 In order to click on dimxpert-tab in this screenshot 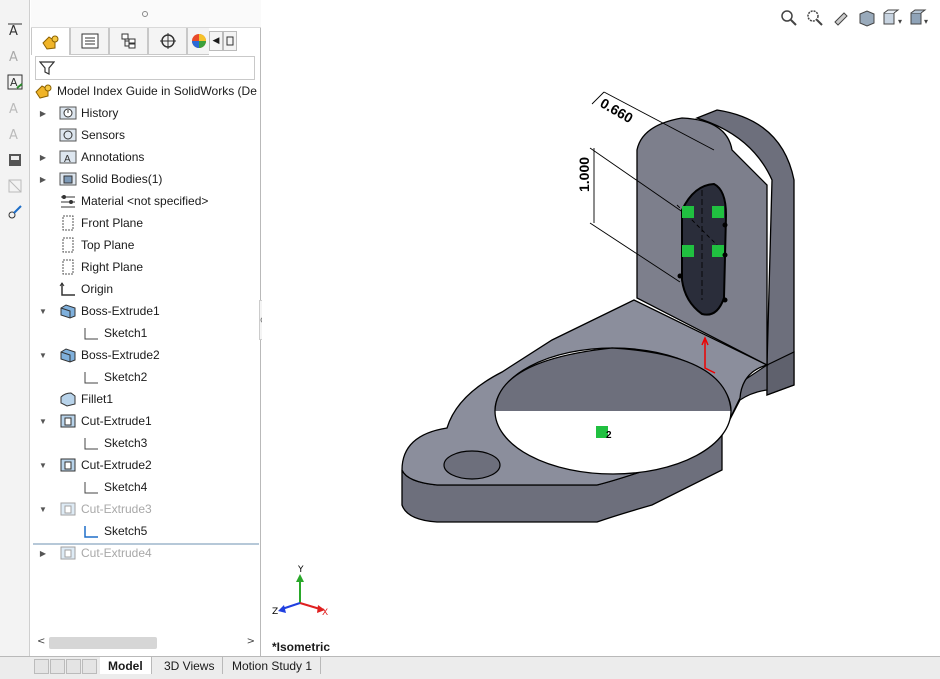, I will do `click(167, 41)`.